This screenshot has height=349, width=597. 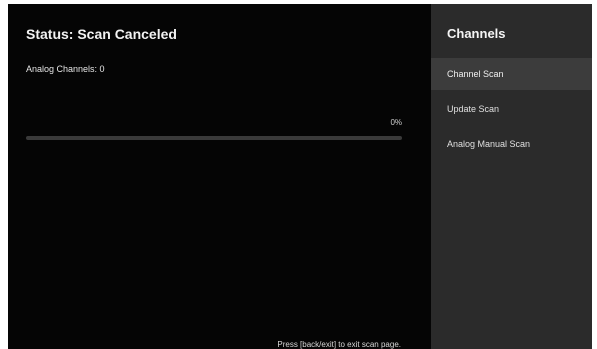 What do you see at coordinates (396, 122) in the screenshot?
I see `progress-percent: 0%` at bounding box center [396, 122].